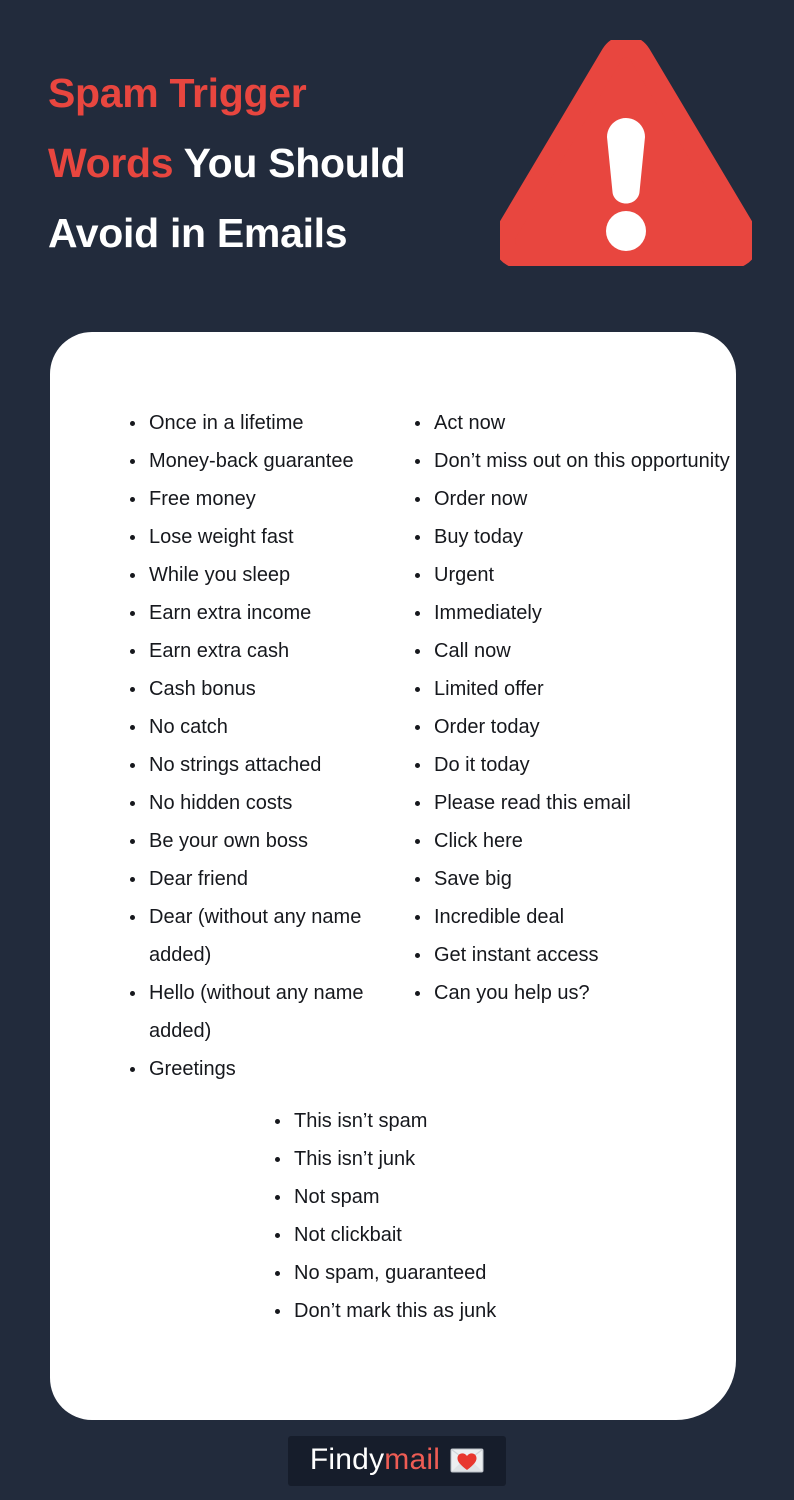  Describe the element at coordinates (470, 1311) in the screenshot. I see `list-item: Don’t mark this as junk` at that location.